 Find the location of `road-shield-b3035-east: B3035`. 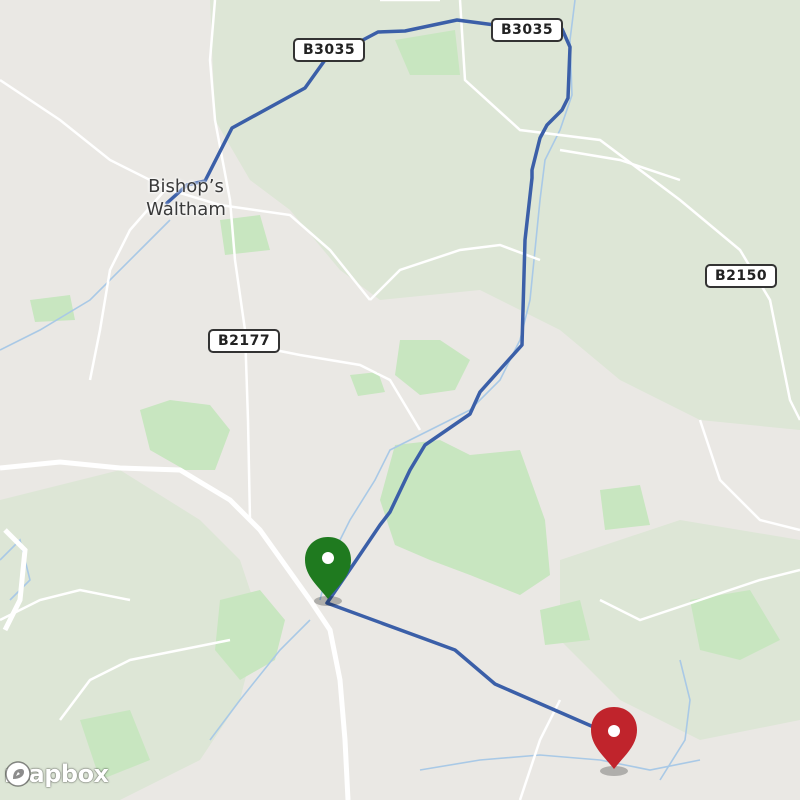

road-shield-b3035-east: B3035 is located at coordinates (527, 30).